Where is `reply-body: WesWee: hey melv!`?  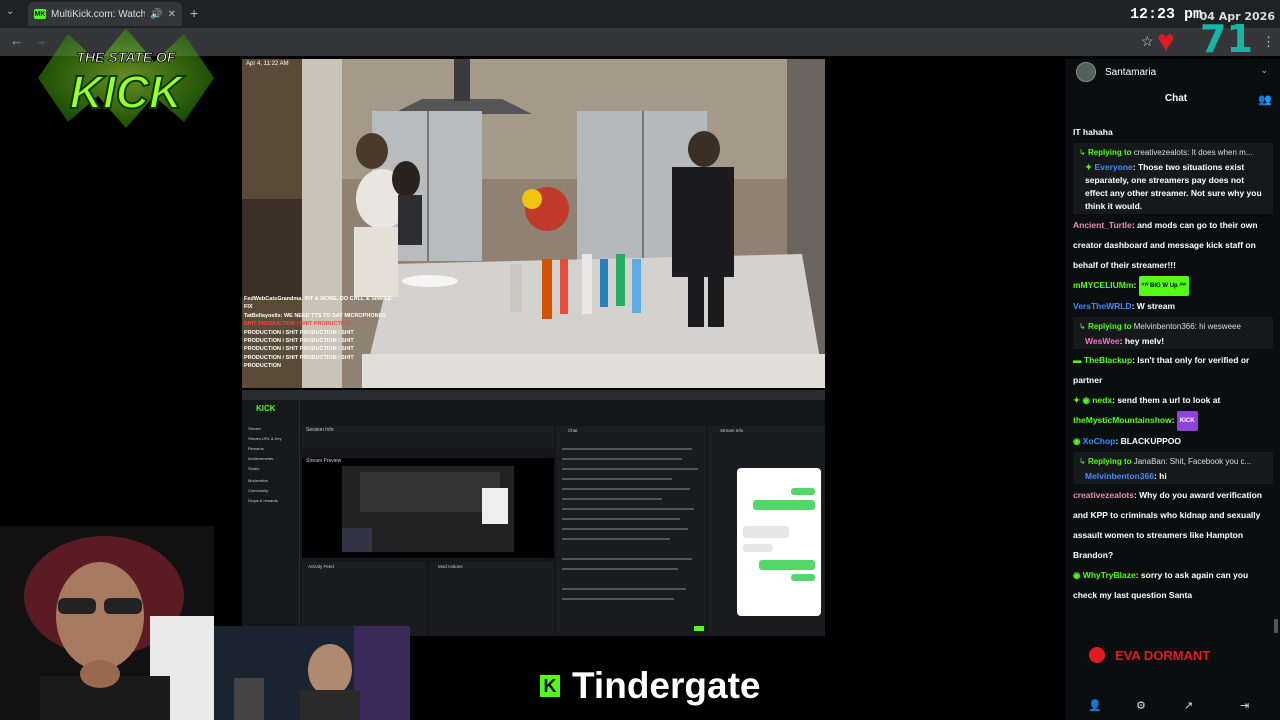 reply-body: WesWee: hey melv! is located at coordinates (1125, 340).